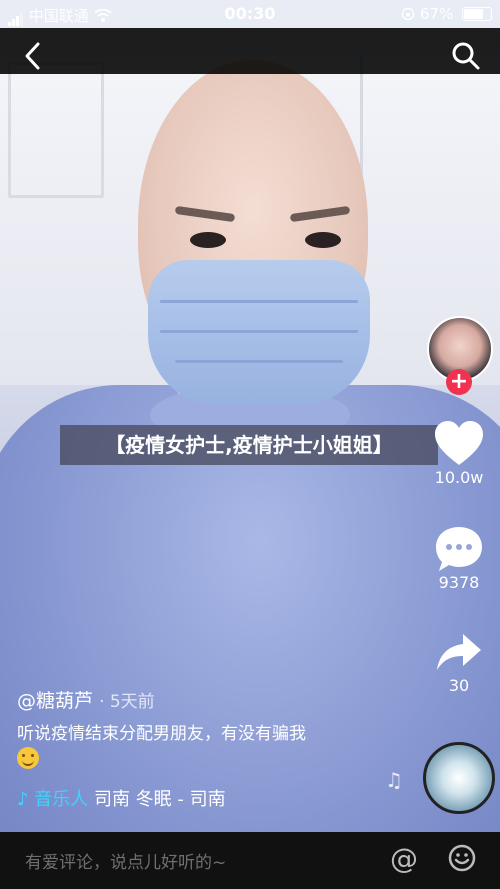 The image size is (500, 889). I want to click on share-button: 30, so click(459, 662).